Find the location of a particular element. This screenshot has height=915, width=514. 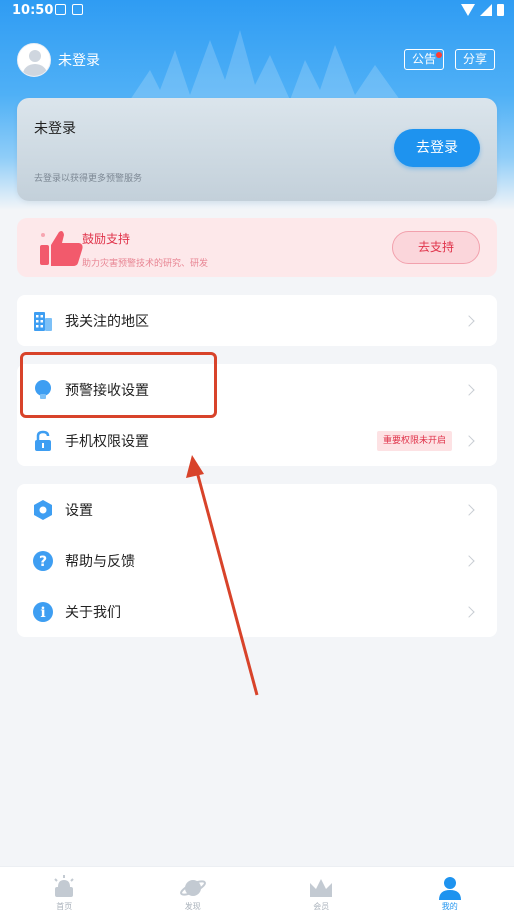

person-icon is located at coordinates (449, 888).